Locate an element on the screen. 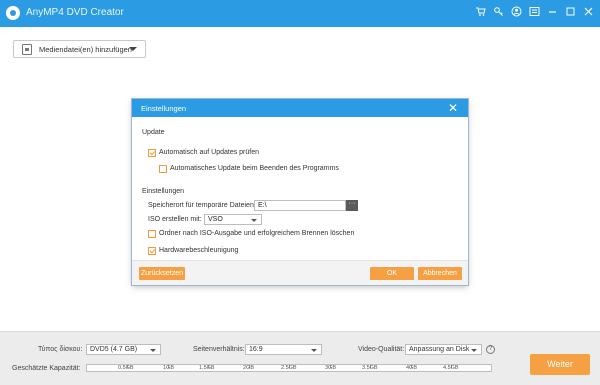 The width and height of the screenshot is (600, 385). capacity-tick-label: 0.5GB is located at coordinates (126, 368).